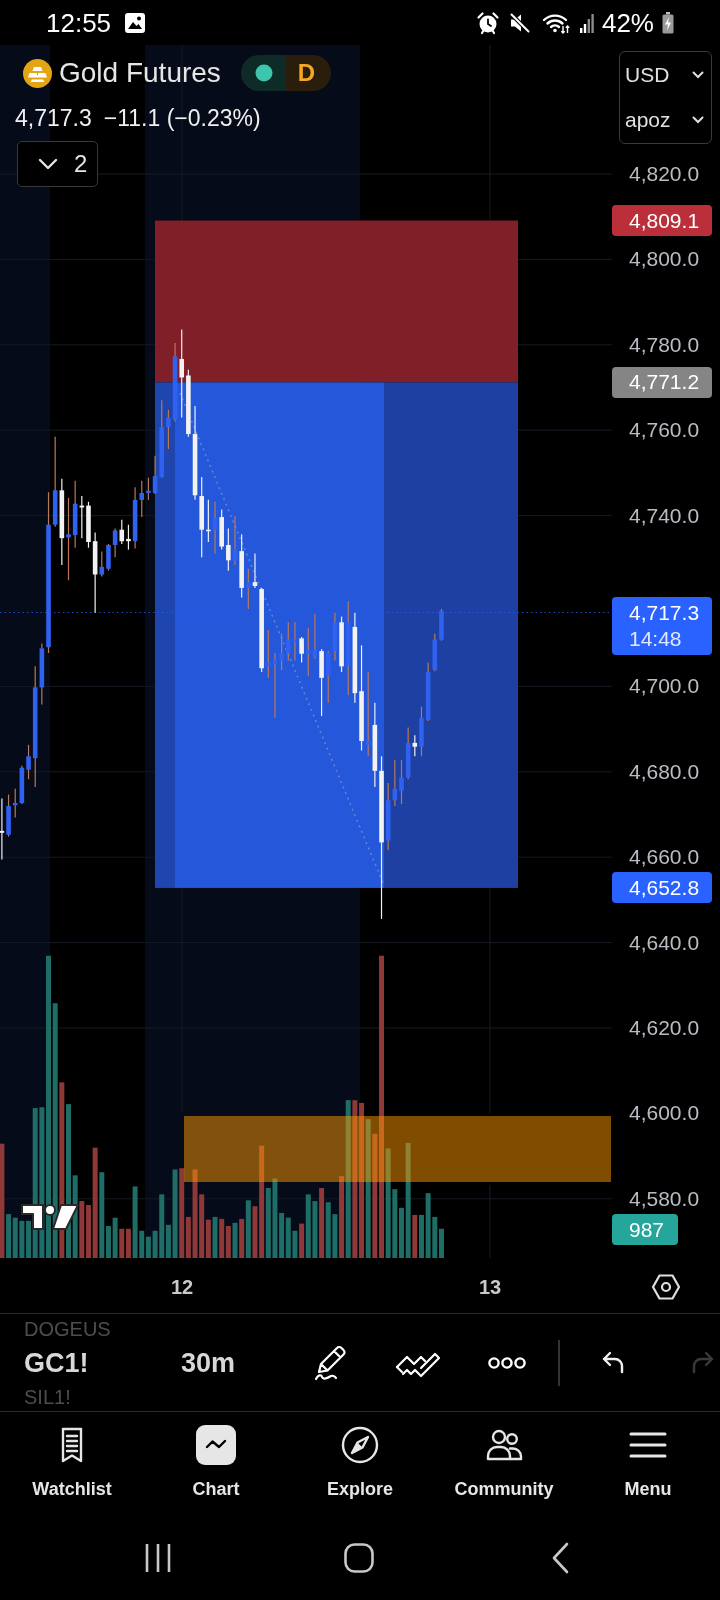 Image resolution: width=720 pixels, height=1600 pixels. Describe the element at coordinates (664, 942) in the screenshot. I see `price-axis-label: 4,640.0` at that location.